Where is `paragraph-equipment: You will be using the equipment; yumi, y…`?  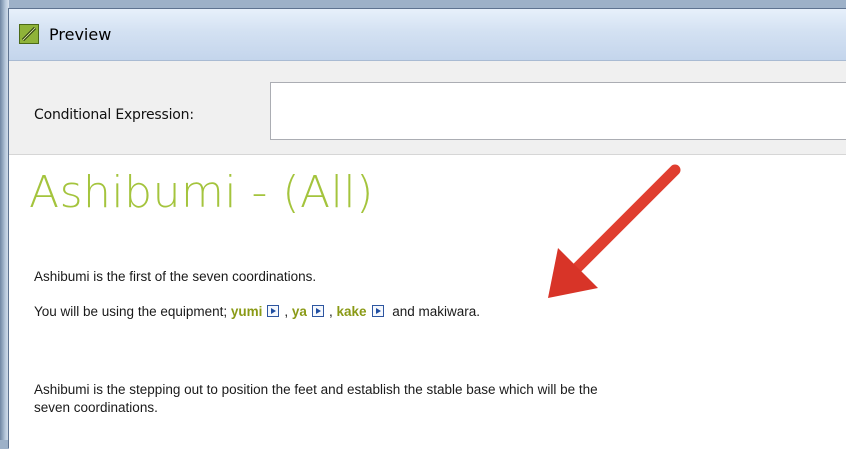
paragraph-equipment: You will be using the equipment; yumi, y… is located at coordinates (257, 311).